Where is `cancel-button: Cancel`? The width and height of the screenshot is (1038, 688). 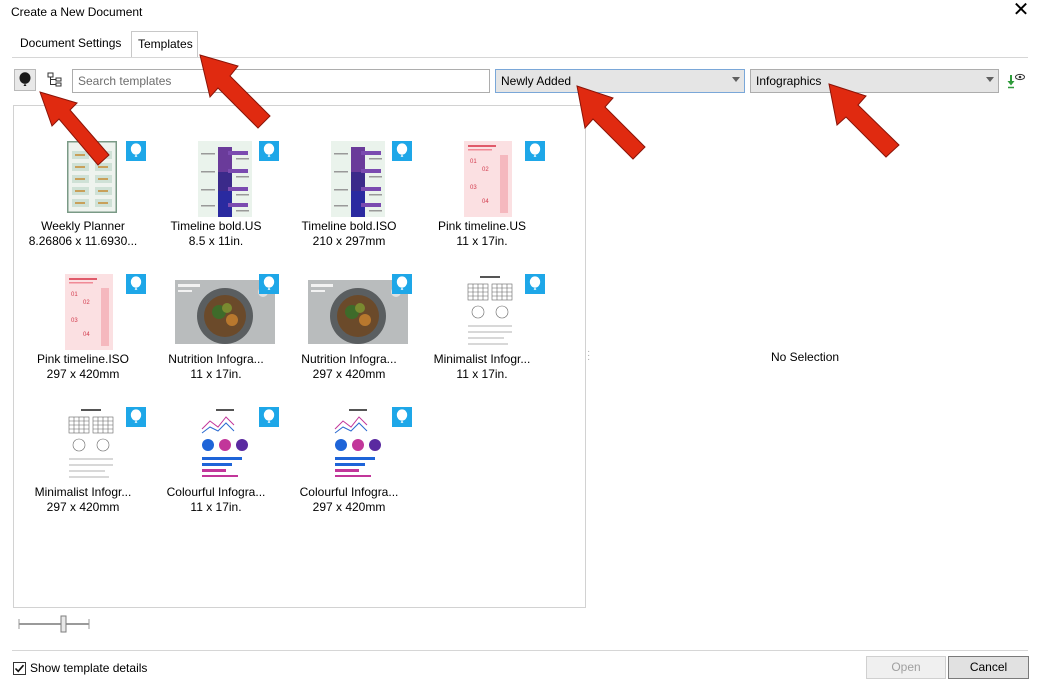
cancel-button: Cancel is located at coordinates (988, 667).